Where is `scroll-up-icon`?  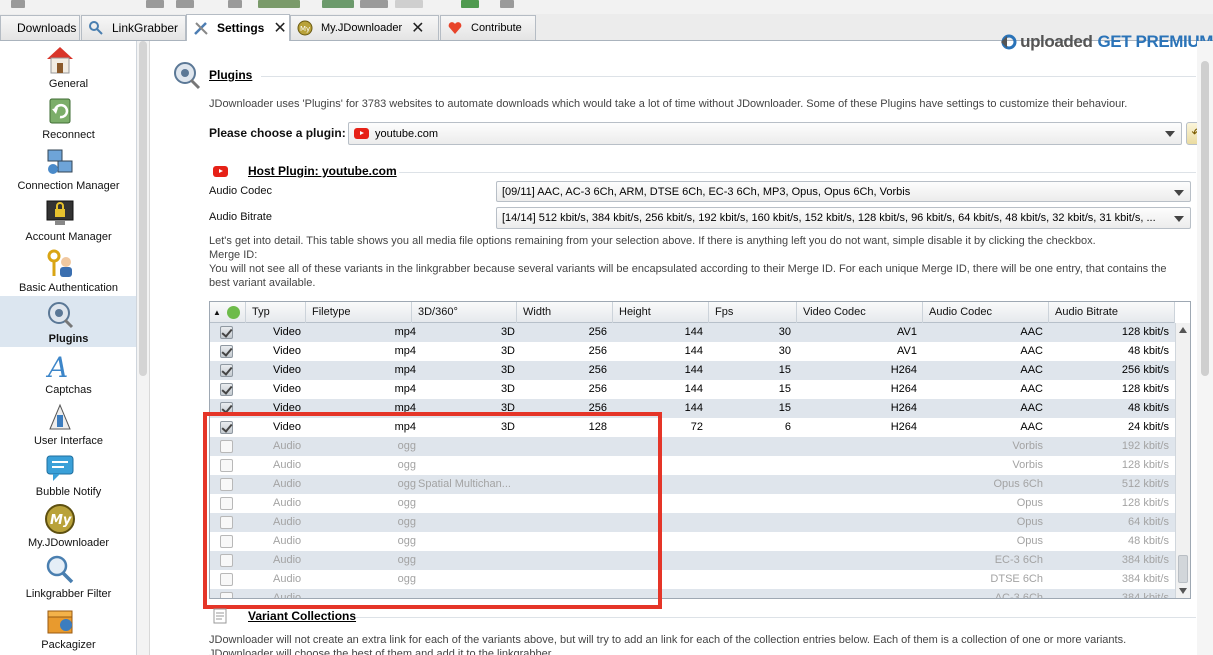
scroll-up-icon is located at coordinates (1183, 330).